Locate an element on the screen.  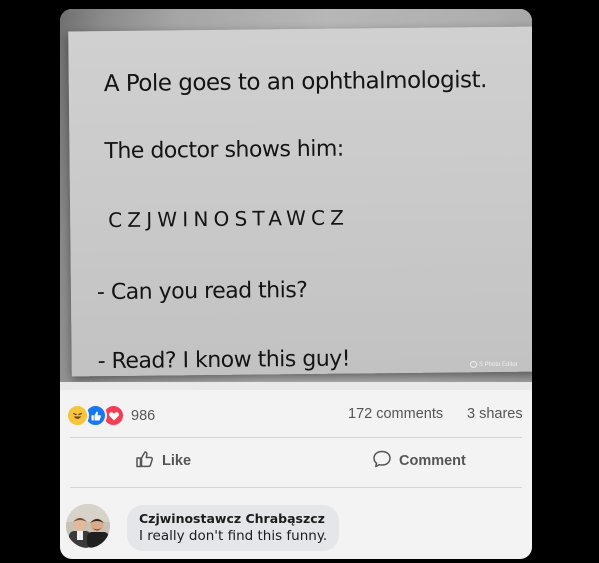
reactions-summary: 986 is located at coordinates (110, 415).